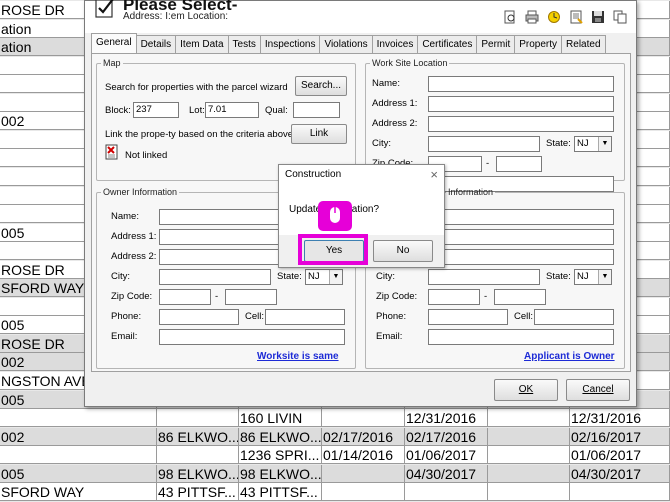 The height and width of the screenshot is (502, 670). Describe the element at coordinates (486, 296) in the screenshot. I see `applicant-zip-dash: -` at that location.